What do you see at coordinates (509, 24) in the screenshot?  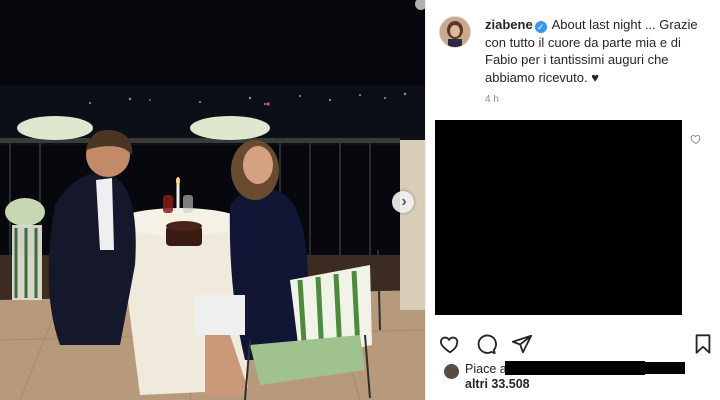 I see `author-username: ziabene` at bounding box center [509, 24].